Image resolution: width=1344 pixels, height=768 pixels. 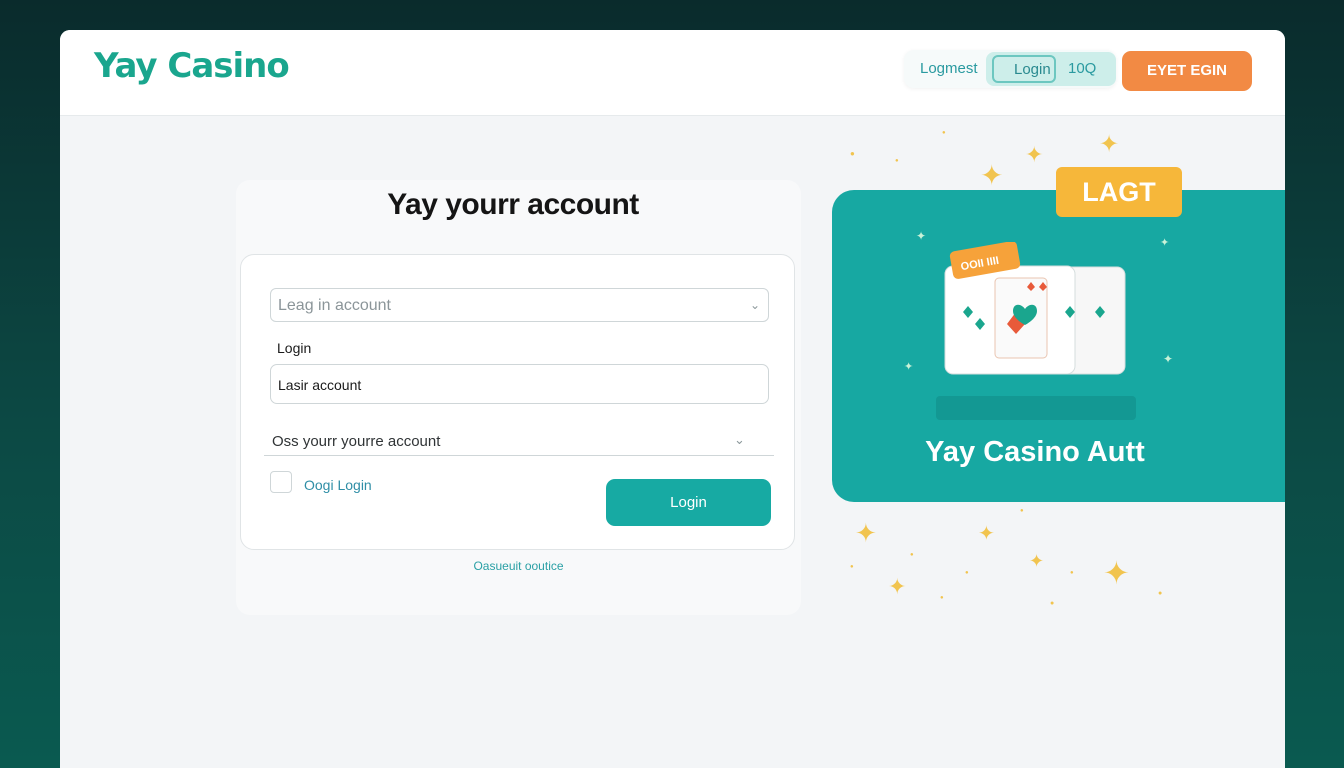 I want to click on remember-checkbox-label: Oogi Login, so click(x=338, y=485).